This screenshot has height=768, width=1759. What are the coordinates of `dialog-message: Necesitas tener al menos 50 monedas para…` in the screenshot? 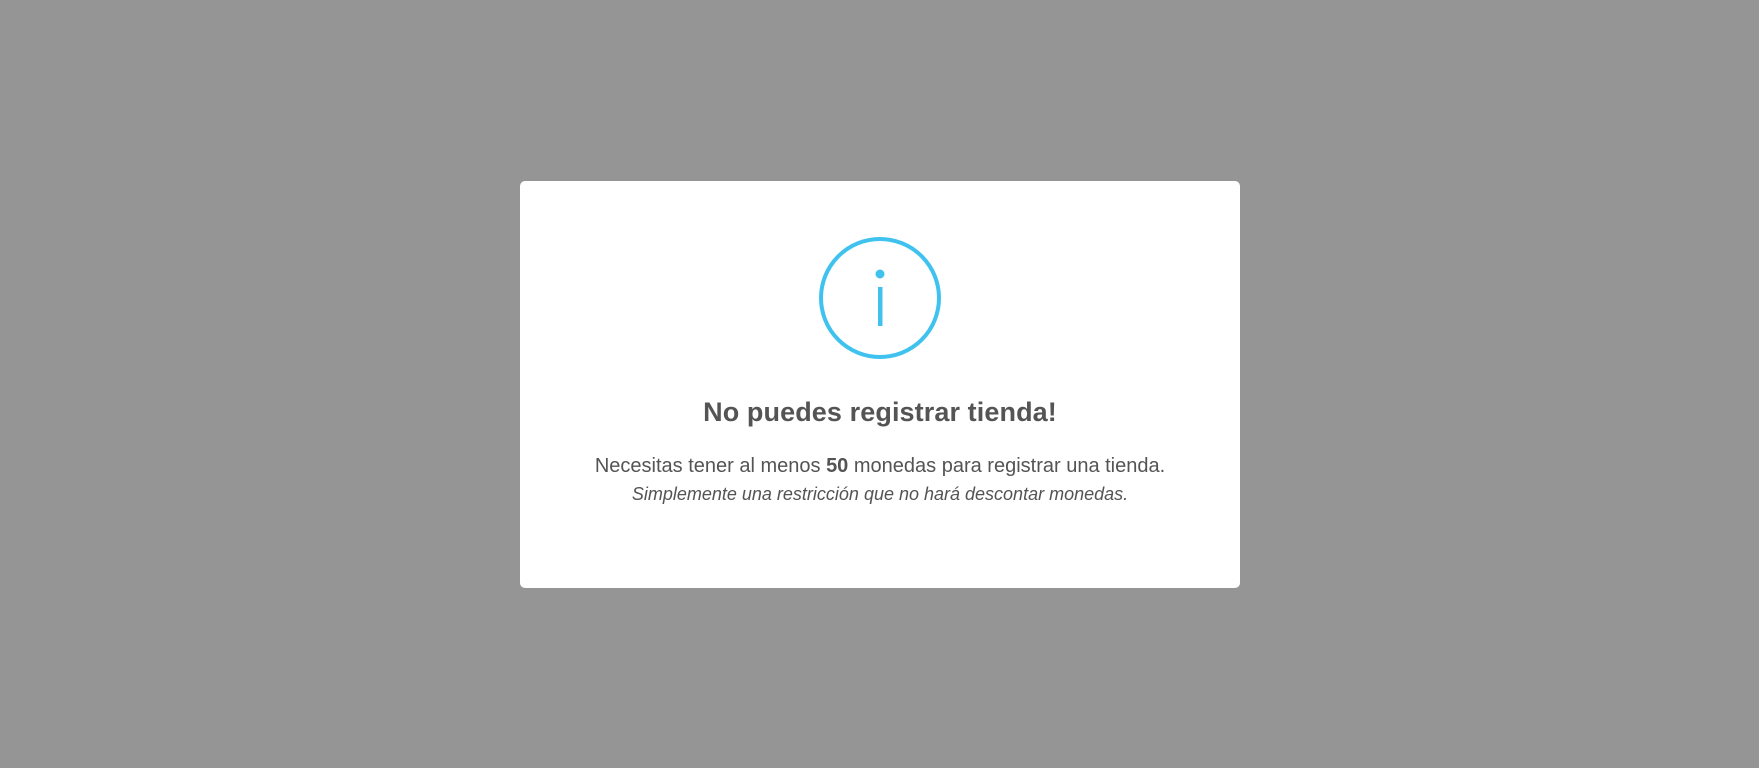 It's located at (880, 467).